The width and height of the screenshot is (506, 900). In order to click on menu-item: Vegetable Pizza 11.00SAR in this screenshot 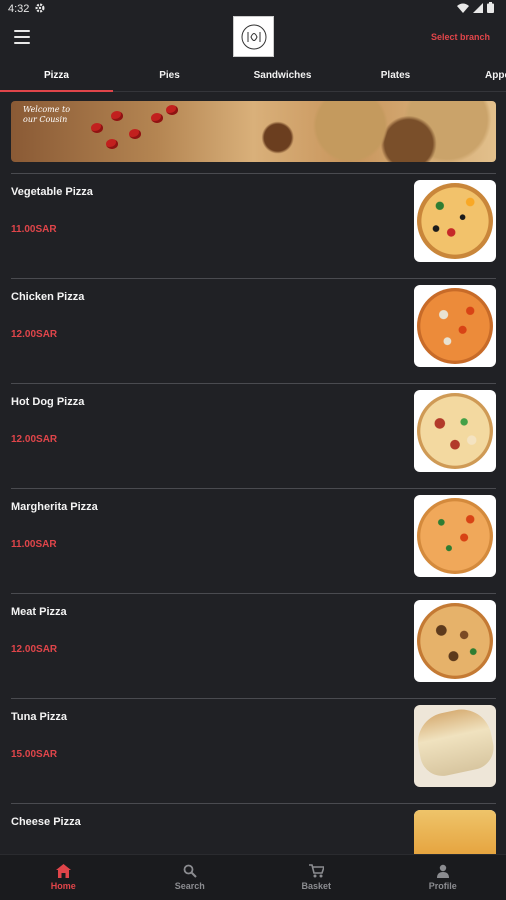, I will do `click(253, 226)`.